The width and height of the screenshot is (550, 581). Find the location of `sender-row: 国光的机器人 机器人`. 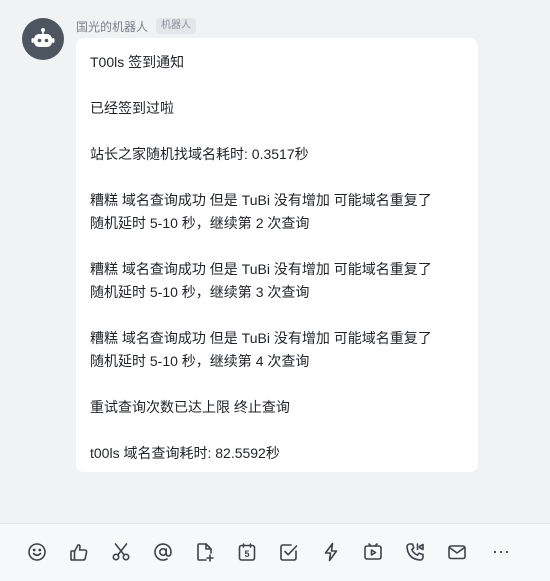

sender-row: 国光的机器人 机器人 is located at coordinates (136, 26).